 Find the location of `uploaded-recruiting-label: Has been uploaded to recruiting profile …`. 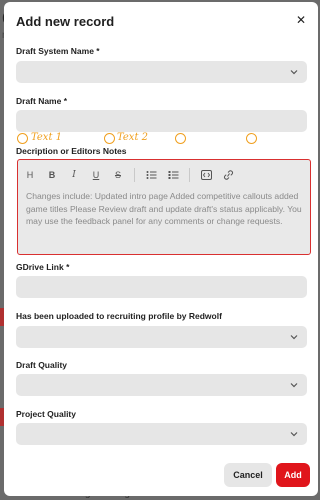

uploaded-recruiting-label: Has been uploaded to recruiting profile … is located at coordinates (119, 316).